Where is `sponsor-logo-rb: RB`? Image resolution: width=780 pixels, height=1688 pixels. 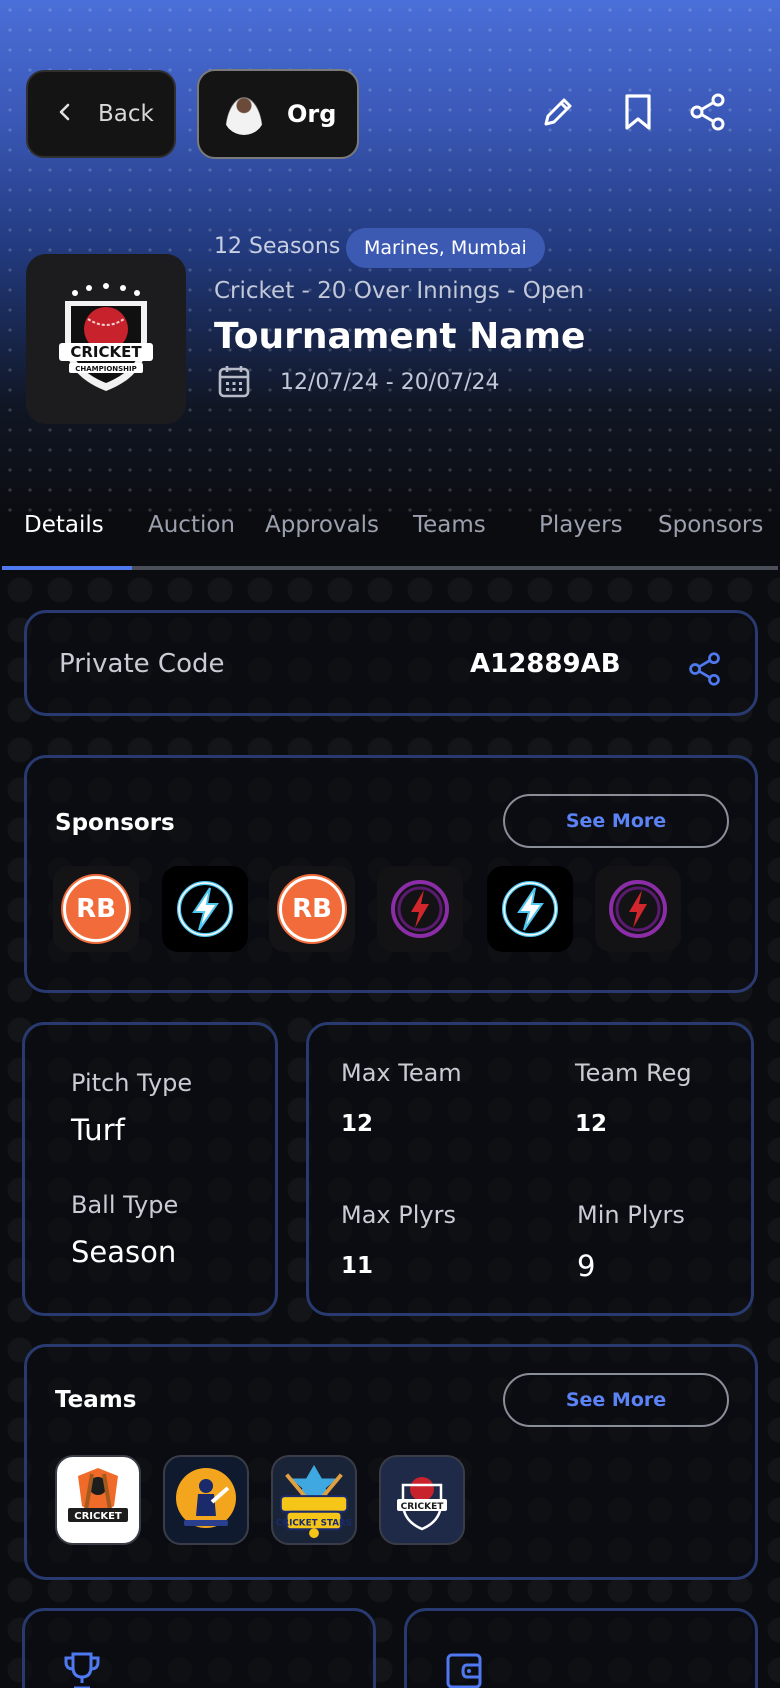
sponsor-logo-rb: RB is located at coordinates (96, 909).